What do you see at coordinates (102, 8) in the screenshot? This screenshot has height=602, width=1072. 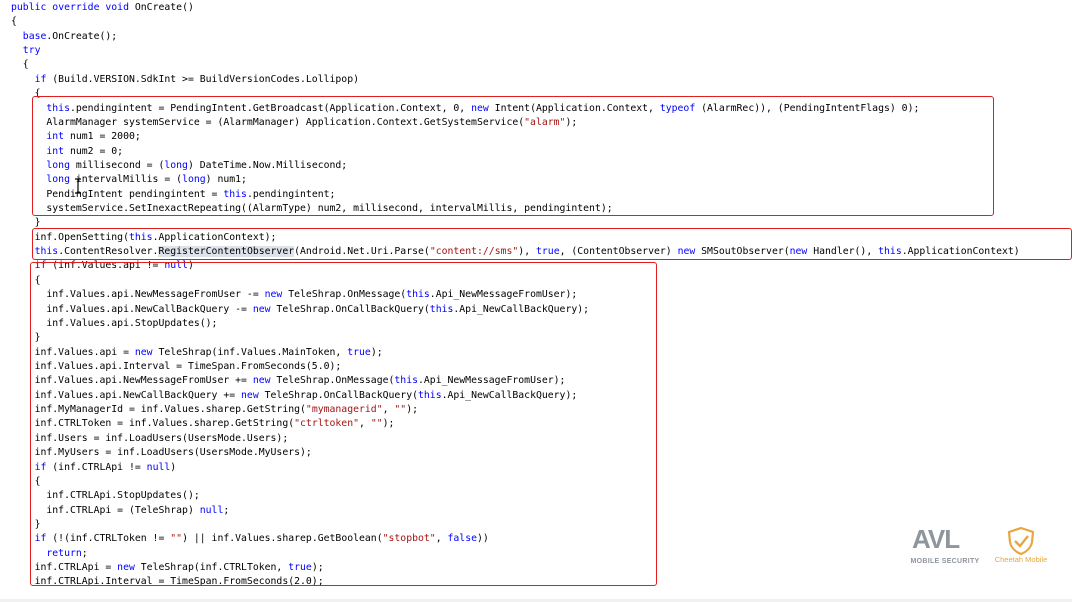 I see `code-line: public override void OnCreate()` at bounding box center [102, 8].